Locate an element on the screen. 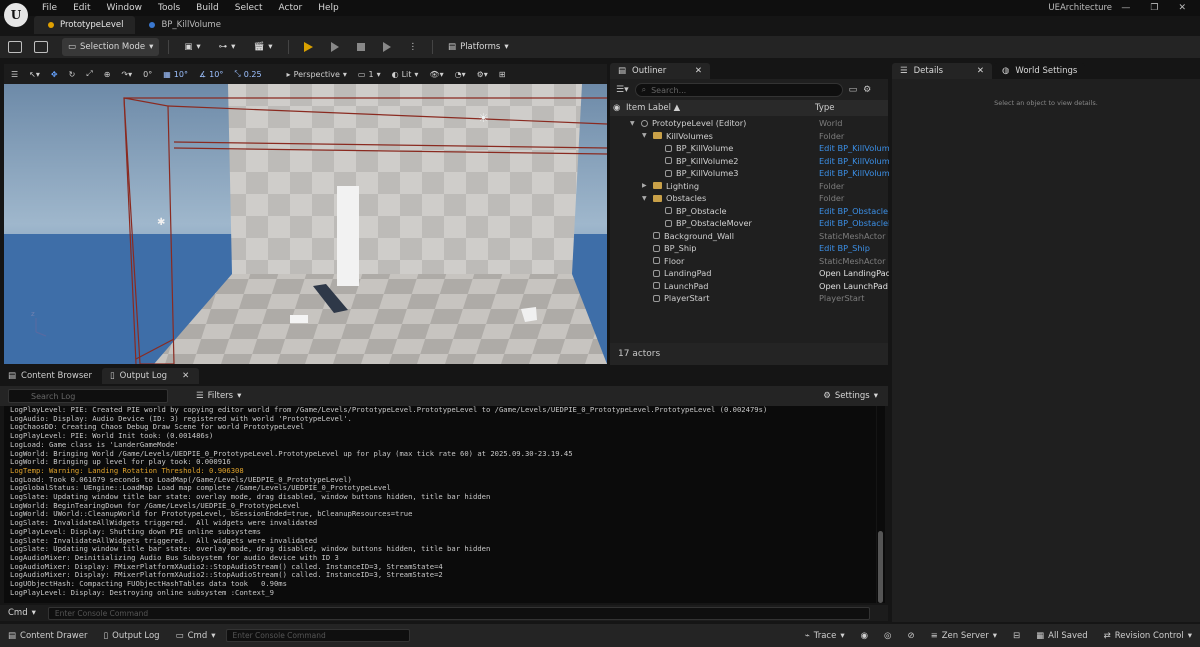 The height and width of the screenshot is (647, 1200). tab-outliner: ▤ Outliner ✕ is located at coordinates (660, 71).